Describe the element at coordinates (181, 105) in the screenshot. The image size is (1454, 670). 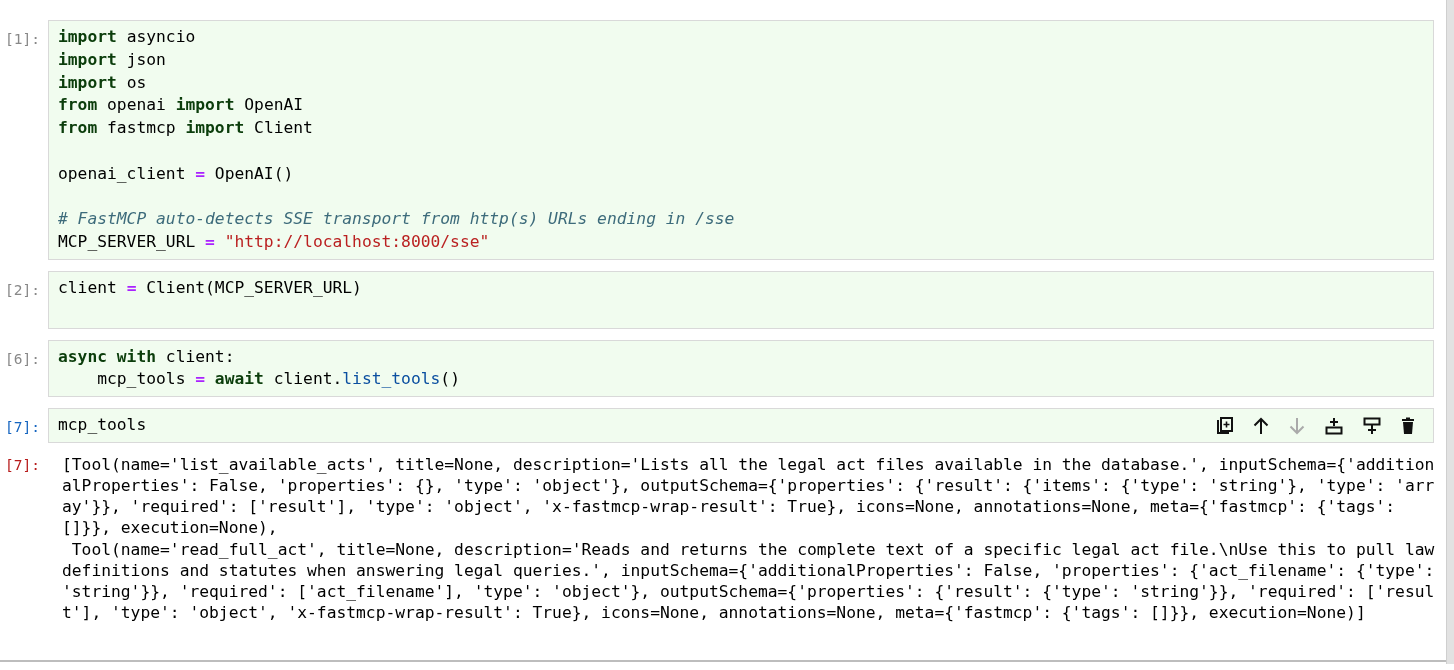
I see `code-line: from openai import OpenAI` at that location.